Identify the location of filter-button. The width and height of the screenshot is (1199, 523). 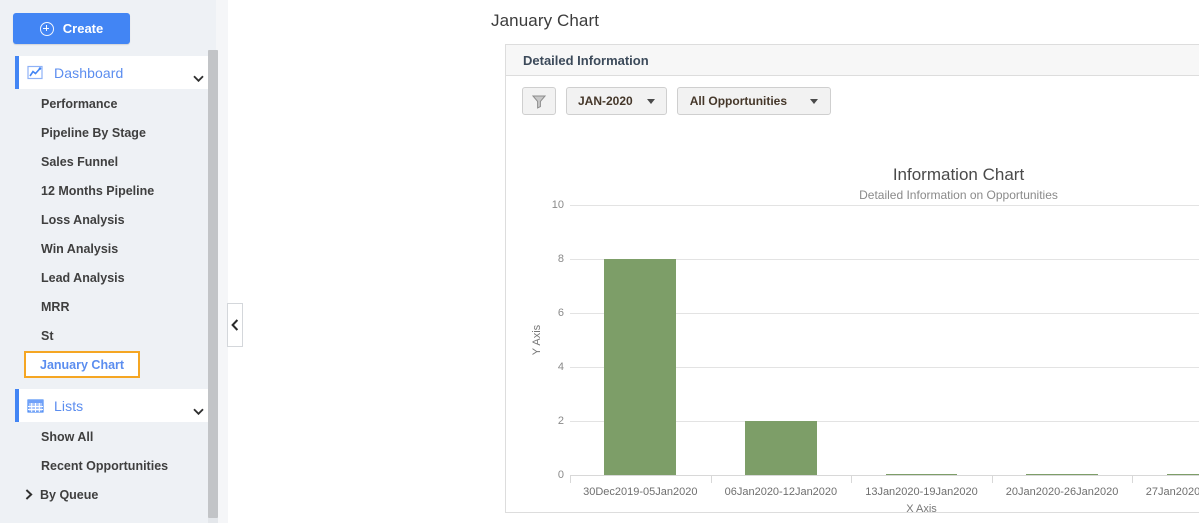
(539, 101).